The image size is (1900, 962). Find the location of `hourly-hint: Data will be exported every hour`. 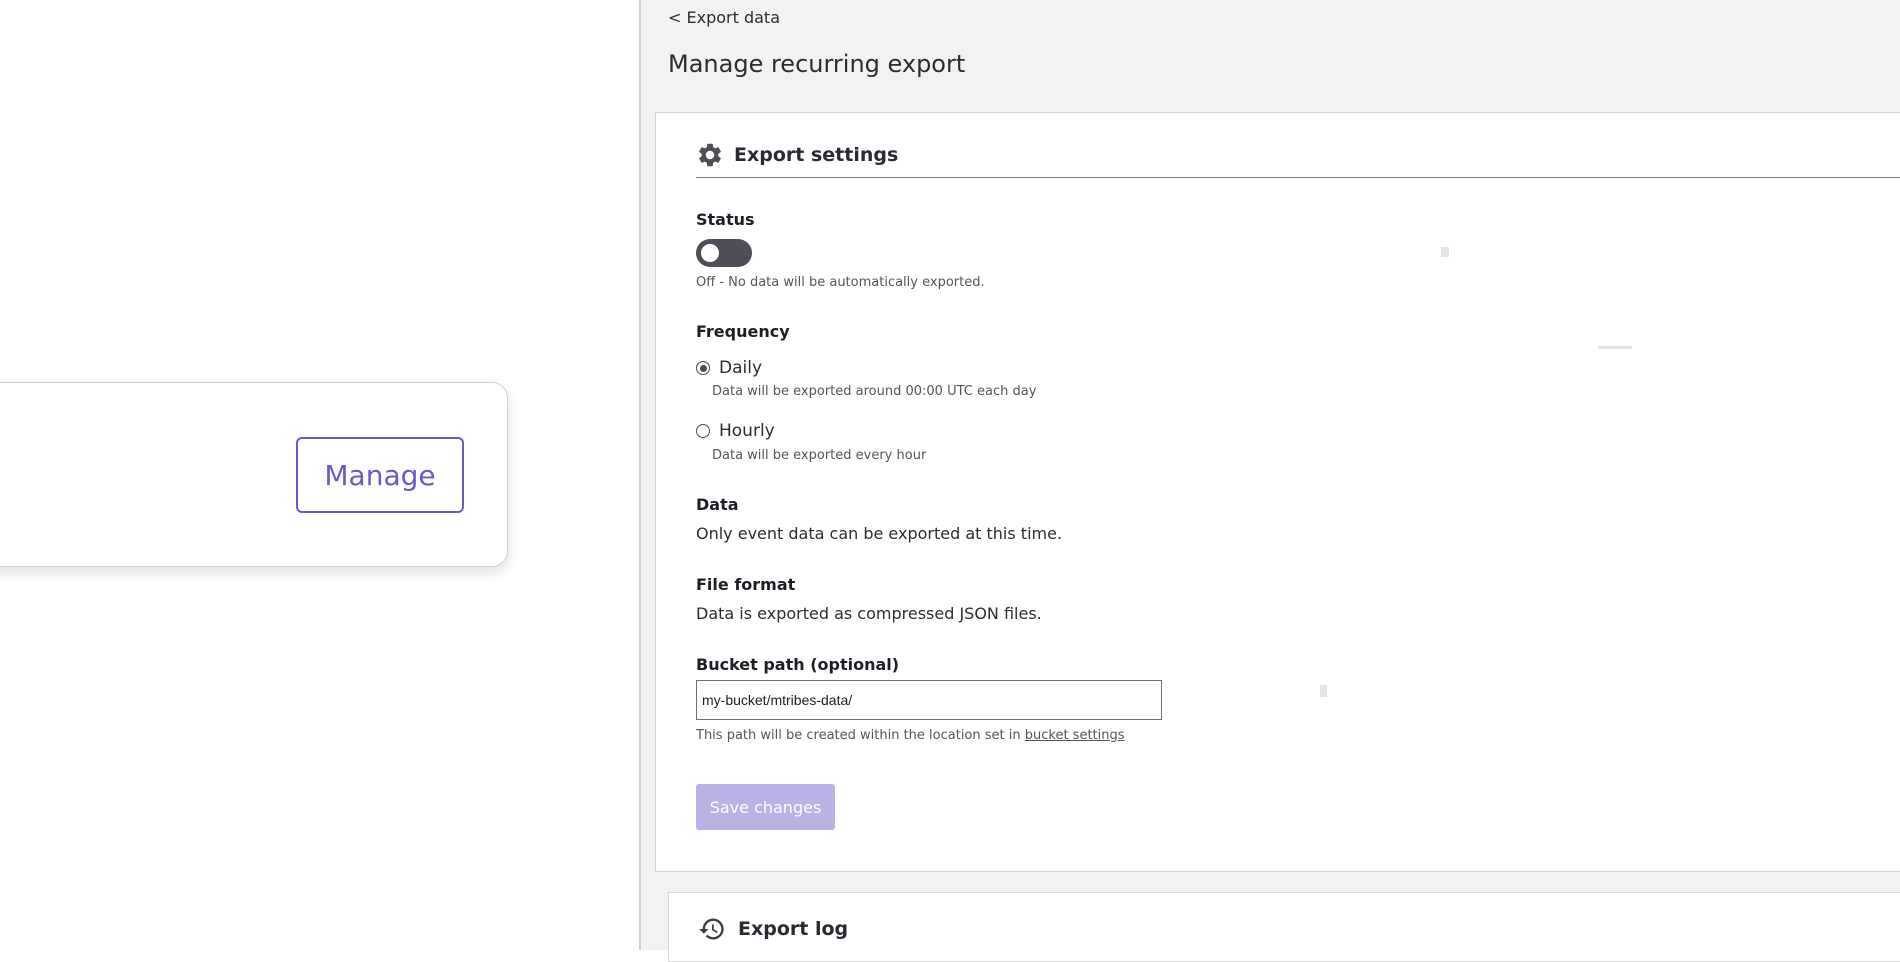

hourly-hint: Data will be exported every hour is located at coordinates (819, 455).